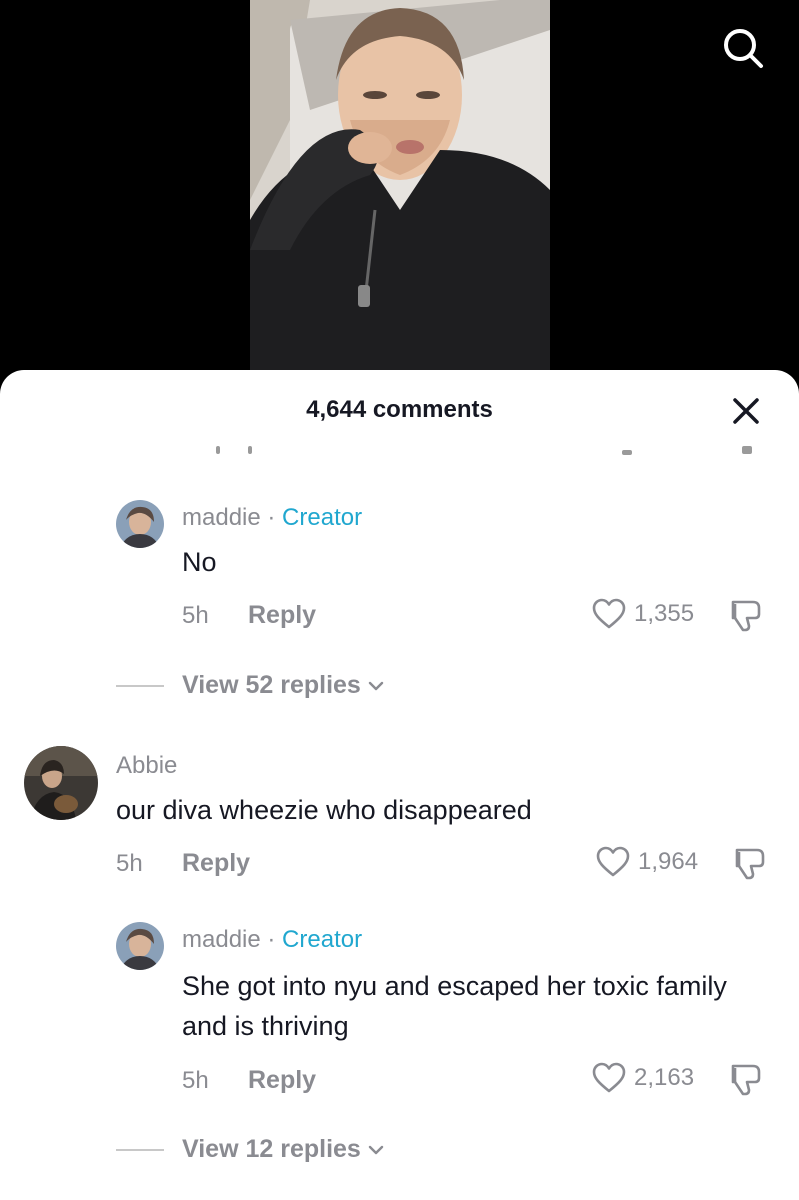 This screenshot has width=799, height=1200. Describe the element at coordinates (664, 613) in the screenshot. I see `like-count: 1,355` at that location.